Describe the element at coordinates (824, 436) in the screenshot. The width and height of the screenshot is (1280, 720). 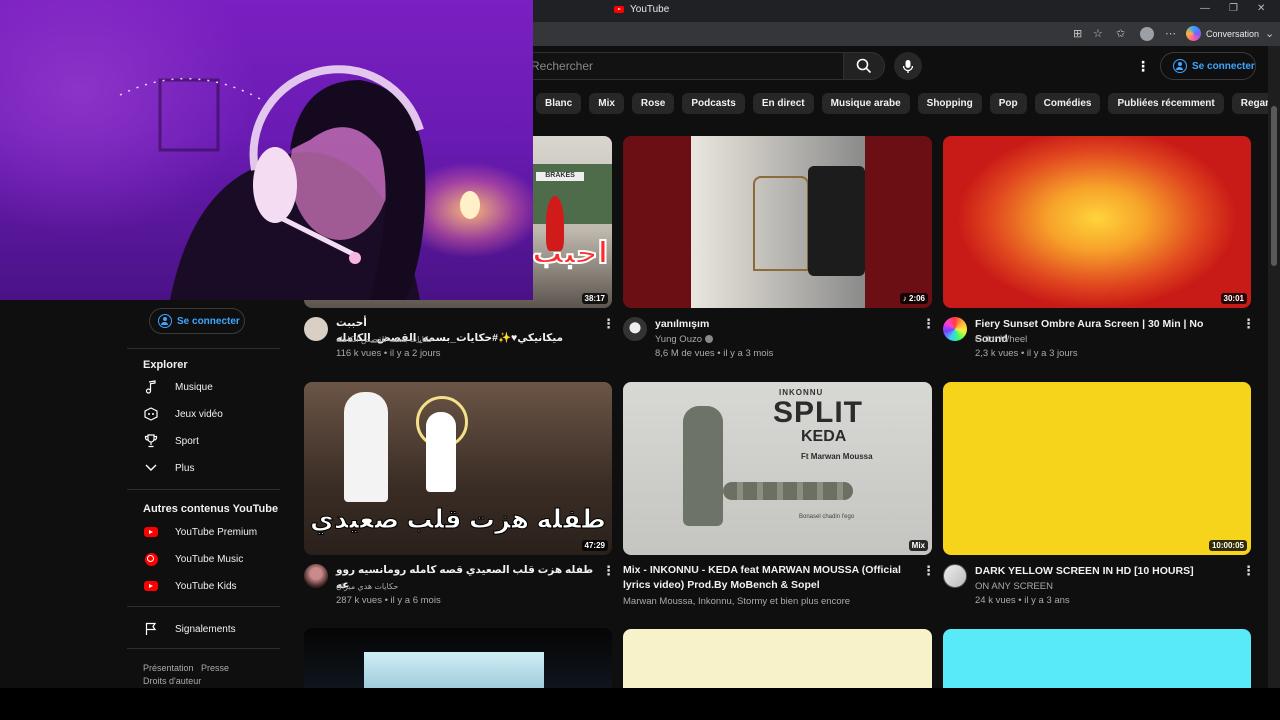
I see `song-title-text: KEDA` at that location.